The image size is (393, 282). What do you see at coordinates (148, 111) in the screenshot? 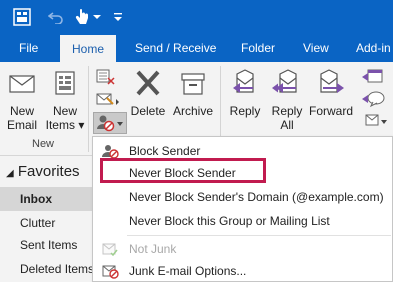
I see `delete-label: Delete` at bounding box center [148, 111].